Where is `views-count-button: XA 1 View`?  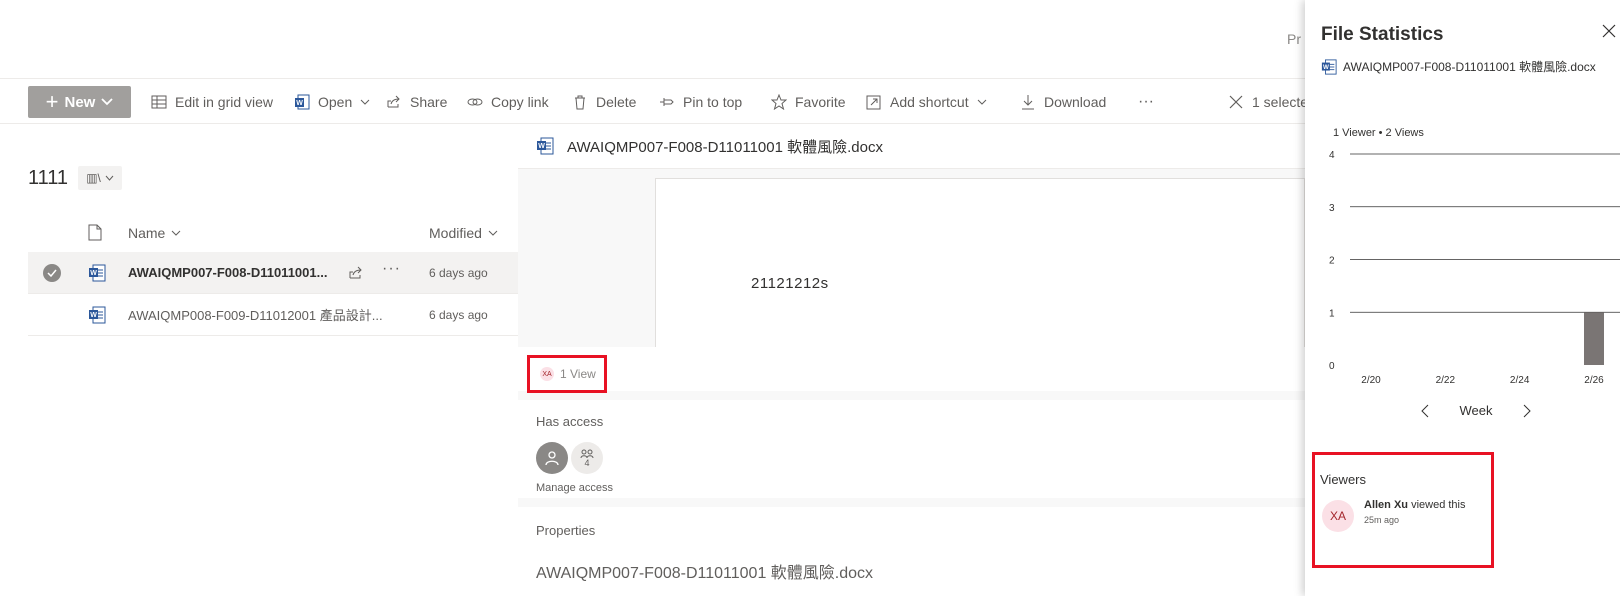 views-count-button: XA 1 View is located at coordinates (567, 374).